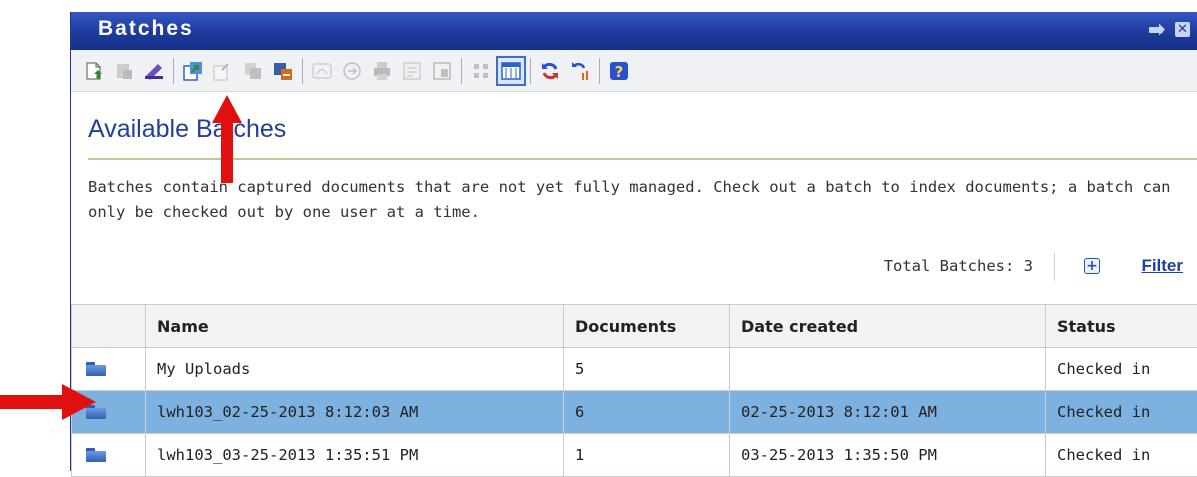 This screenshot has width=1197, height=477. Describe the element at coordinates (355, 412) in the screenshot. I see `batch-name-cell: lwh103_02-25-2013 8:12:03 AM` at that location.